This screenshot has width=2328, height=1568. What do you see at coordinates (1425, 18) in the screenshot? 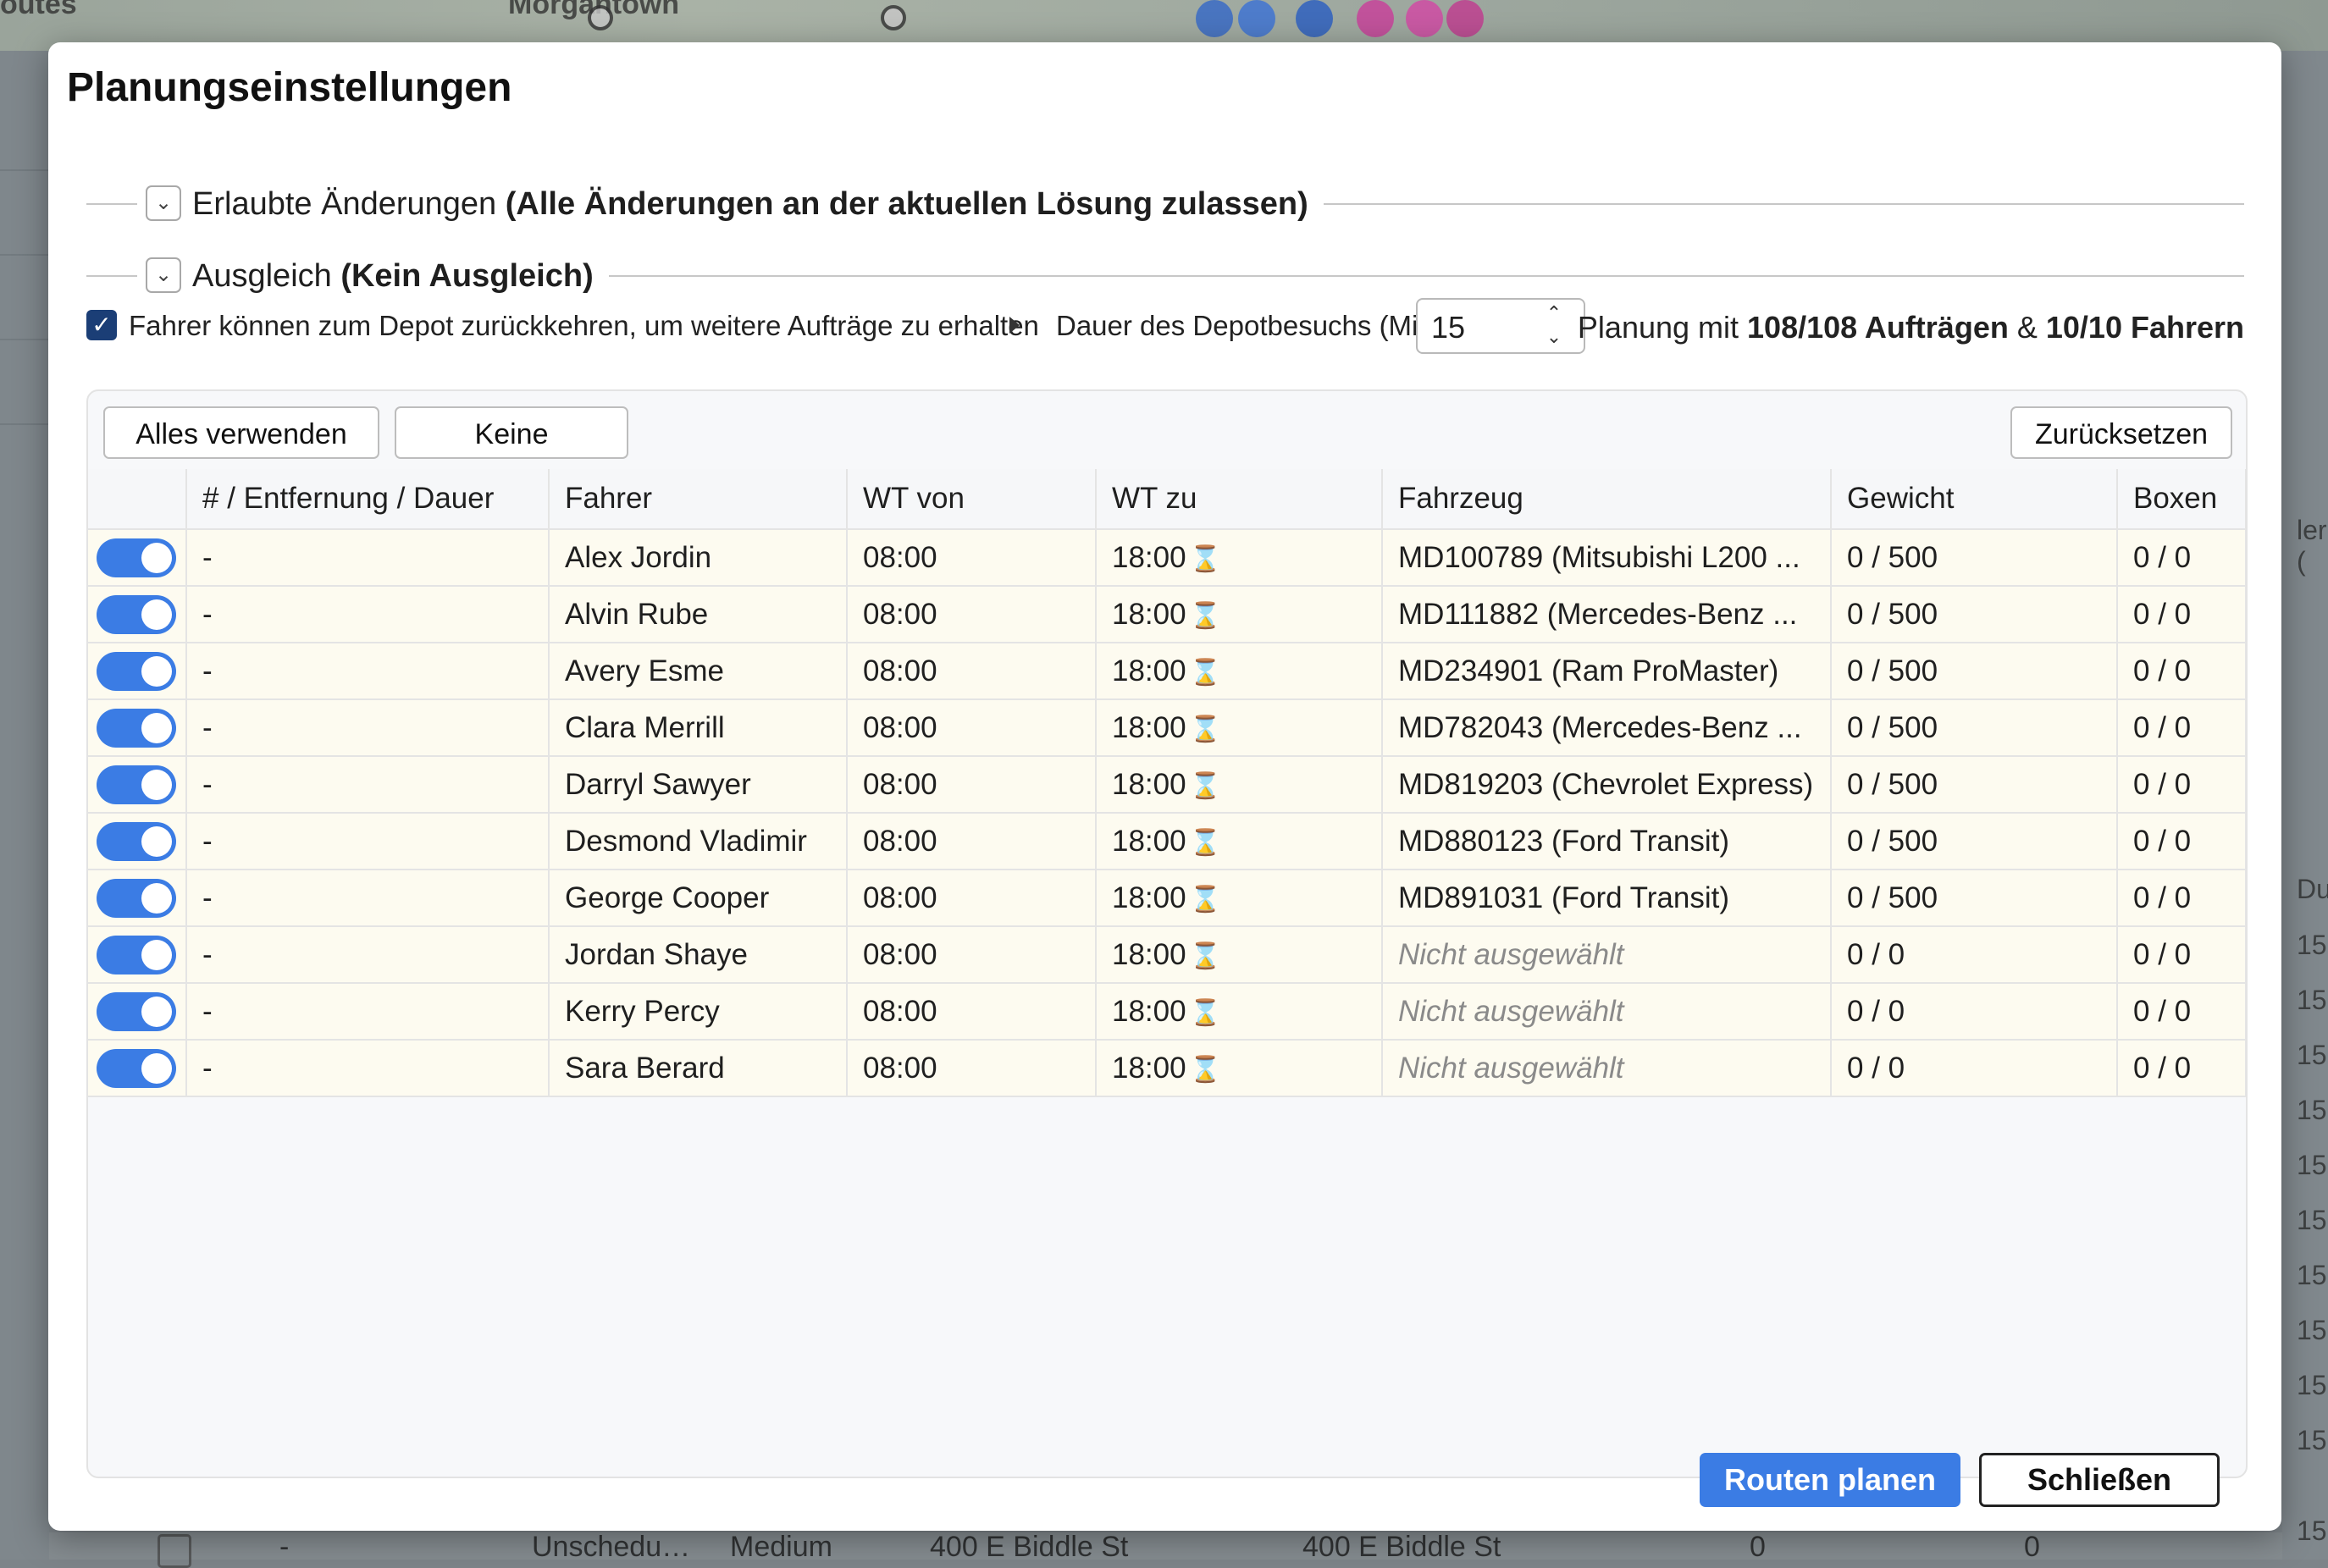
I see `map-pin-icon` at bounding box center [1425, 18].